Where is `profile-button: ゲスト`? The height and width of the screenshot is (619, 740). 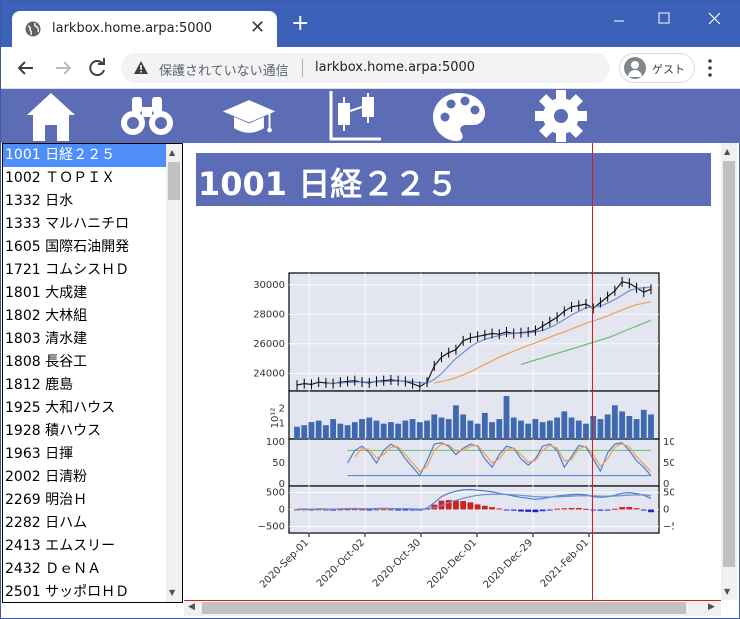 profile-button: ゲスト is located at coordinates (657, 68).